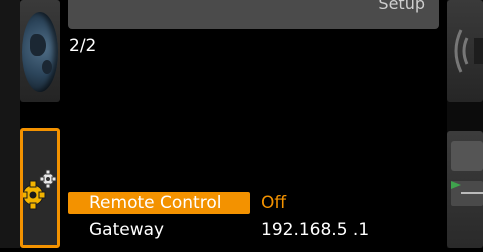  Describe the element at coordinates (467, 173) in the screenshot. I see `gauge-icon` at that location.